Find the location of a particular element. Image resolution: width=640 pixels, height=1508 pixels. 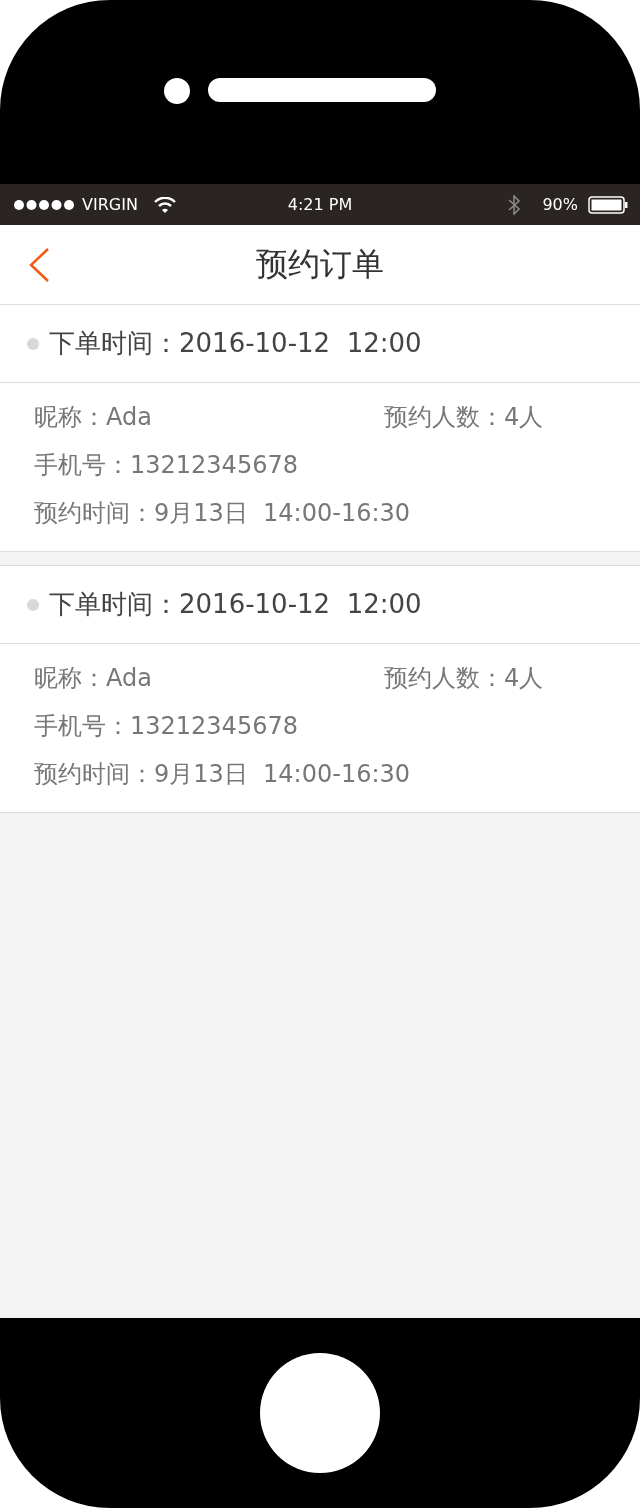

wifi-icon is located at coordinates (164, 204).